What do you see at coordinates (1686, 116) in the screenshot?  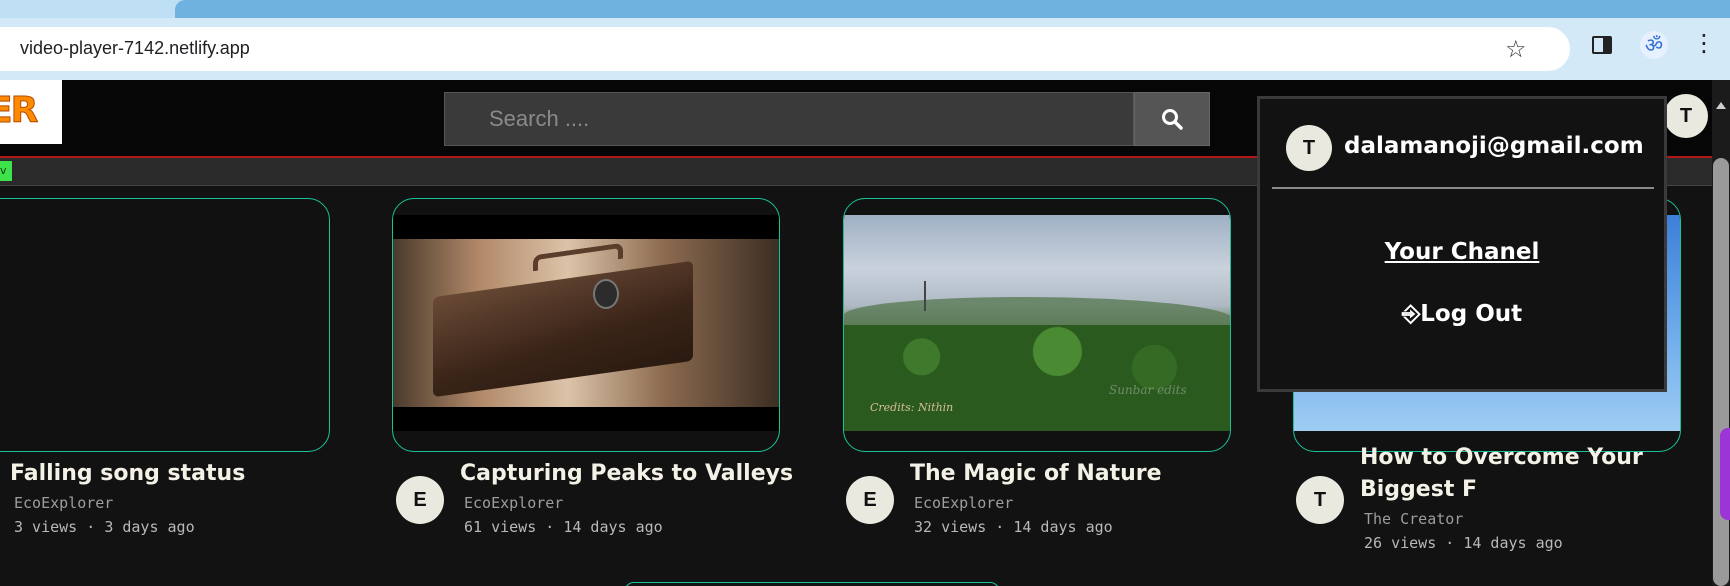 I see `user-avatar-button: T` at bounding box center [1686, 116].